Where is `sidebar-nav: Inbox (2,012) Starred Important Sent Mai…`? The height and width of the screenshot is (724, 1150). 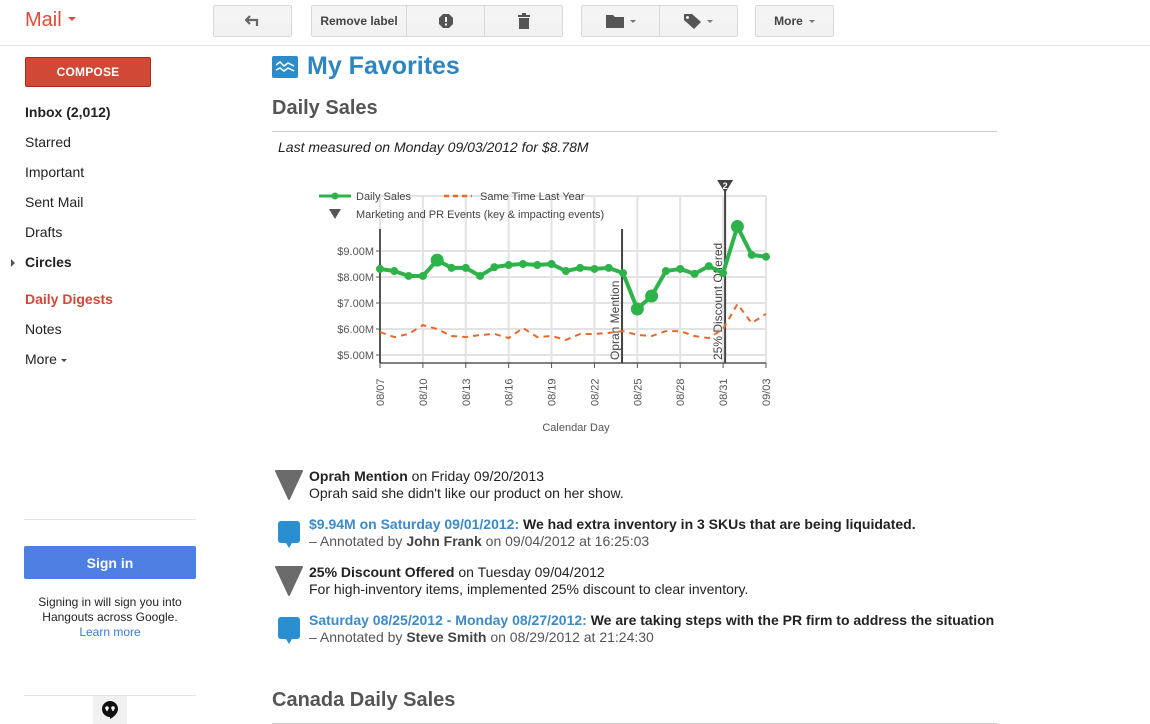
sidebar-nav: Inbox (2,012) Starred Important Sent Mai… is located at coordinates (120, 235).